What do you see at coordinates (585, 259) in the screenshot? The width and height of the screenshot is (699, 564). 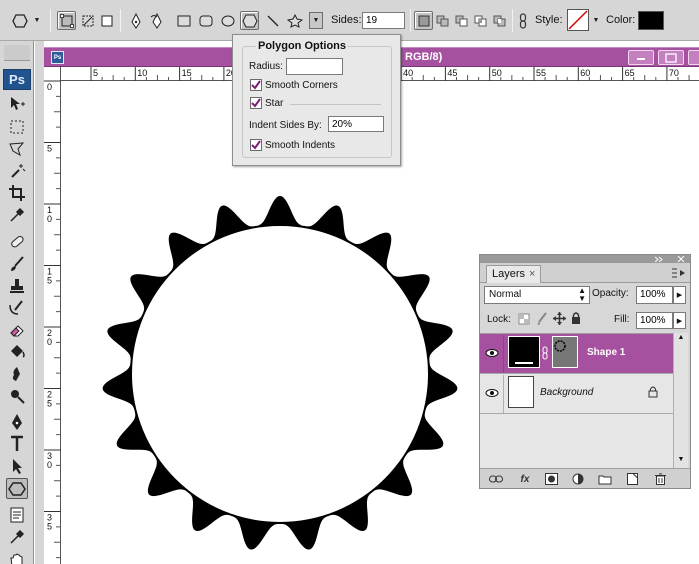 I see `panel-header-strip` at bounding box center [585, 259].